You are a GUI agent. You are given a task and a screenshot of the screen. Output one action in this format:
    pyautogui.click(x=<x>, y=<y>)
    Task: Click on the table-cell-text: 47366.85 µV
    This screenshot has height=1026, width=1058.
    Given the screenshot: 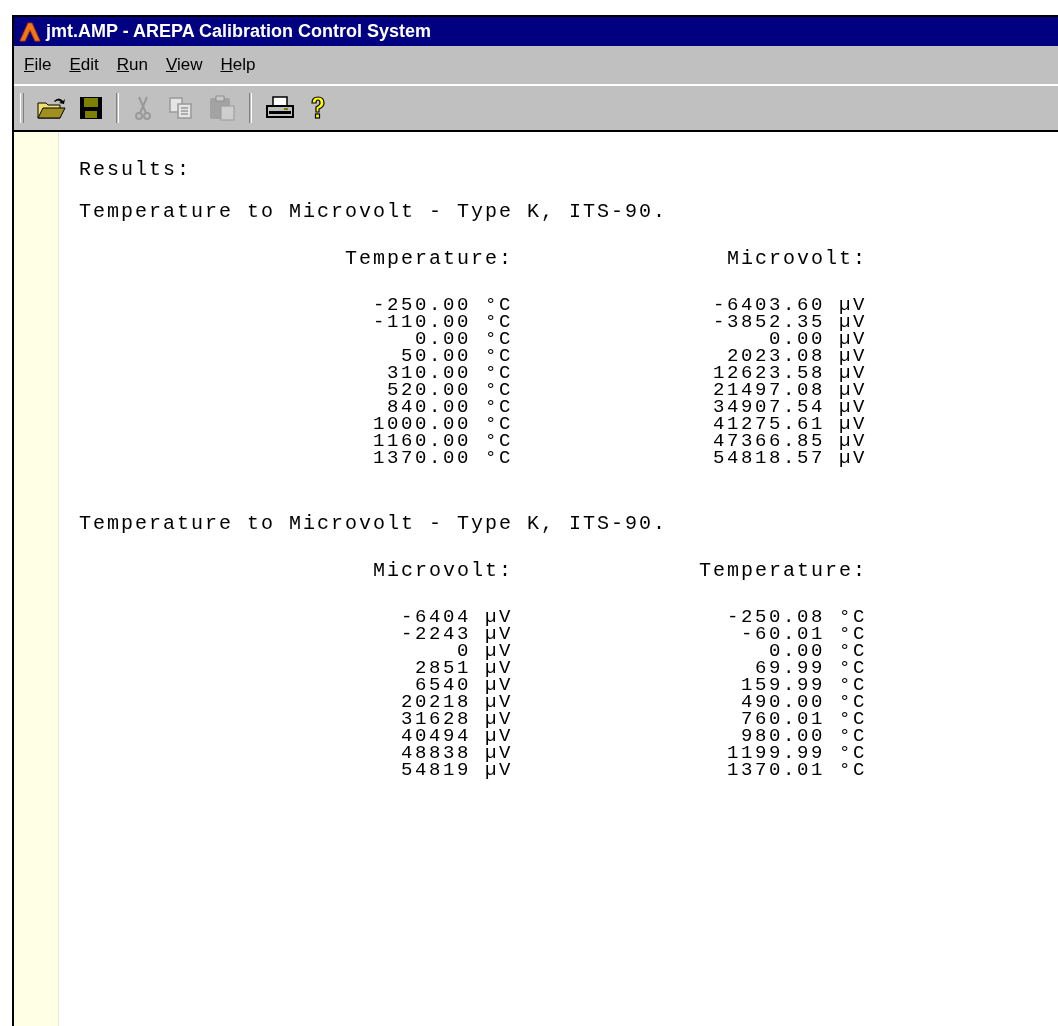 What is the action you would take?
    pyautogui.click(x=789, y=441)
    